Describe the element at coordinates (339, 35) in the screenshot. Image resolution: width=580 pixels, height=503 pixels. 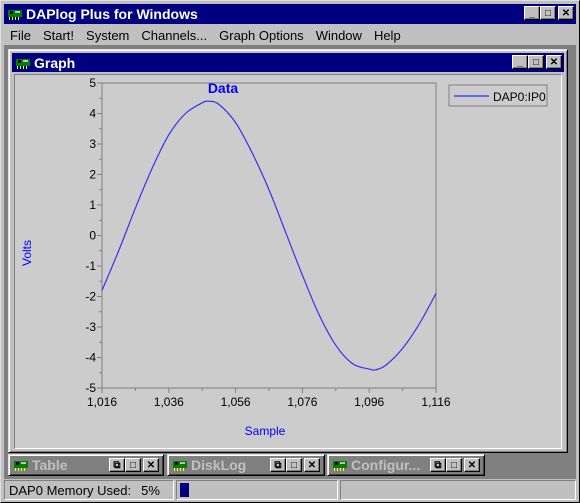
I see `menu-window: Window` at that location.